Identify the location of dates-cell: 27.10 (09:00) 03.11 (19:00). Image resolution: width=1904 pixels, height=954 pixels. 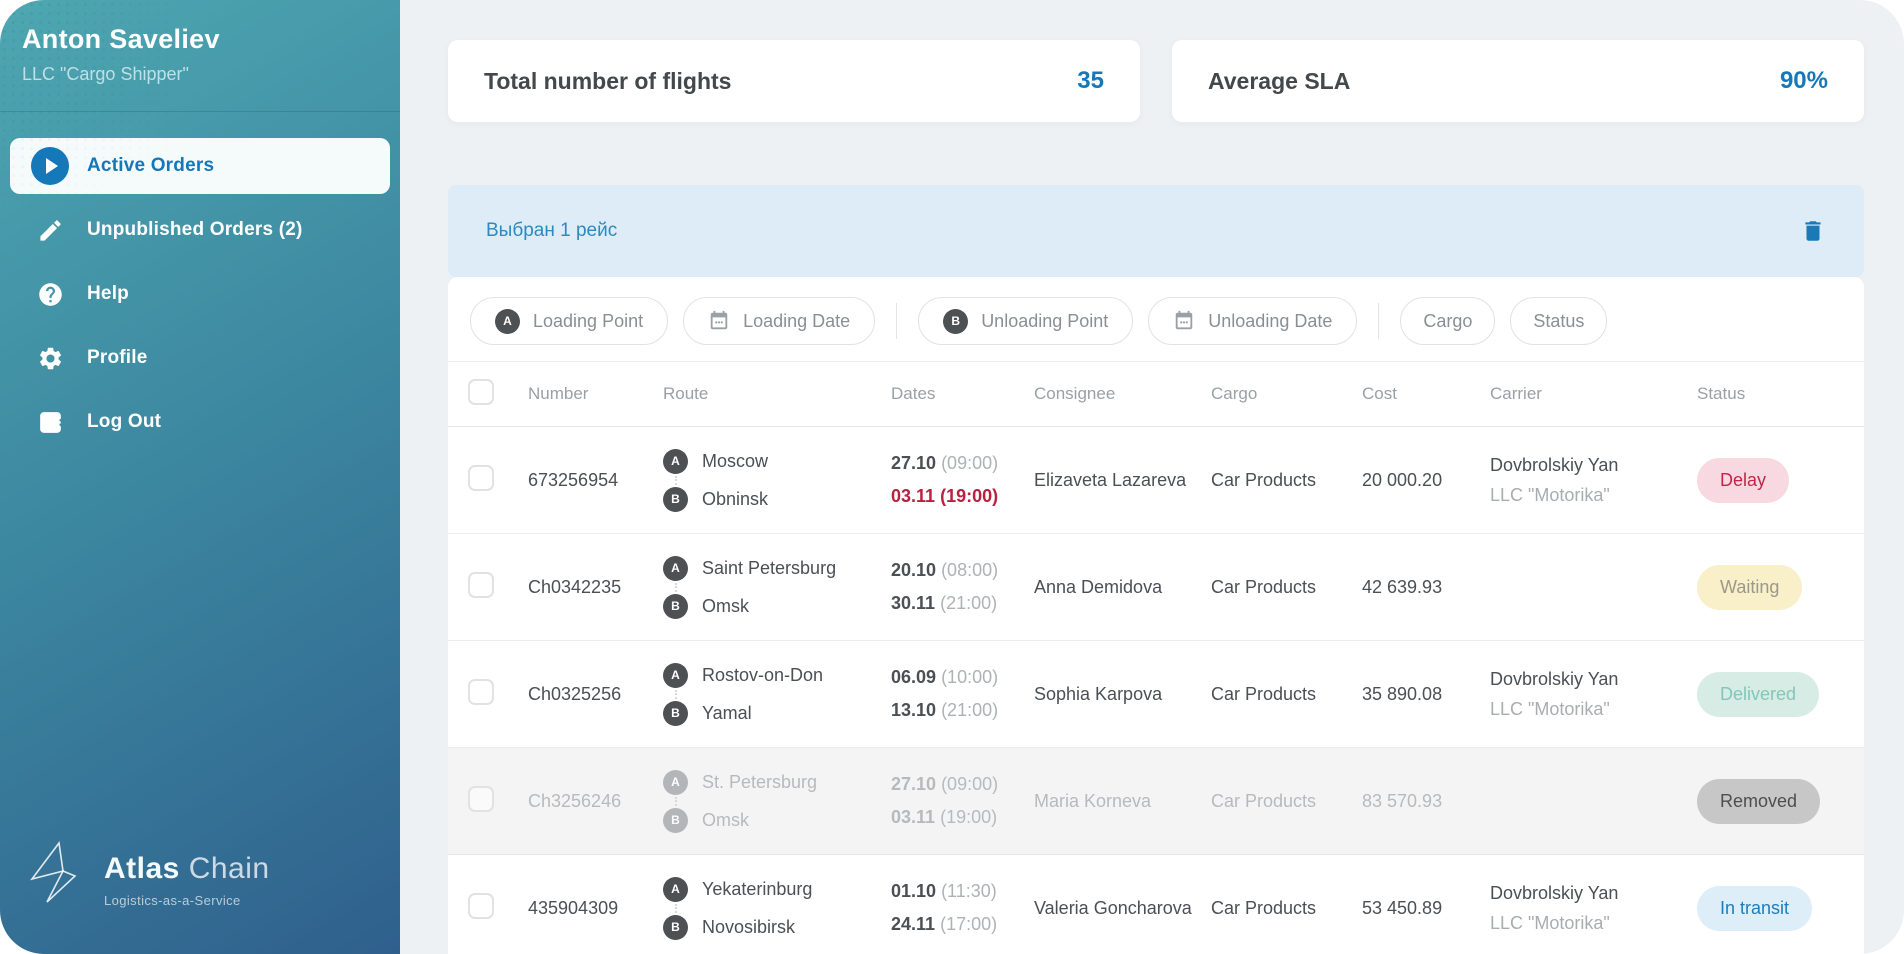
(962, 801).